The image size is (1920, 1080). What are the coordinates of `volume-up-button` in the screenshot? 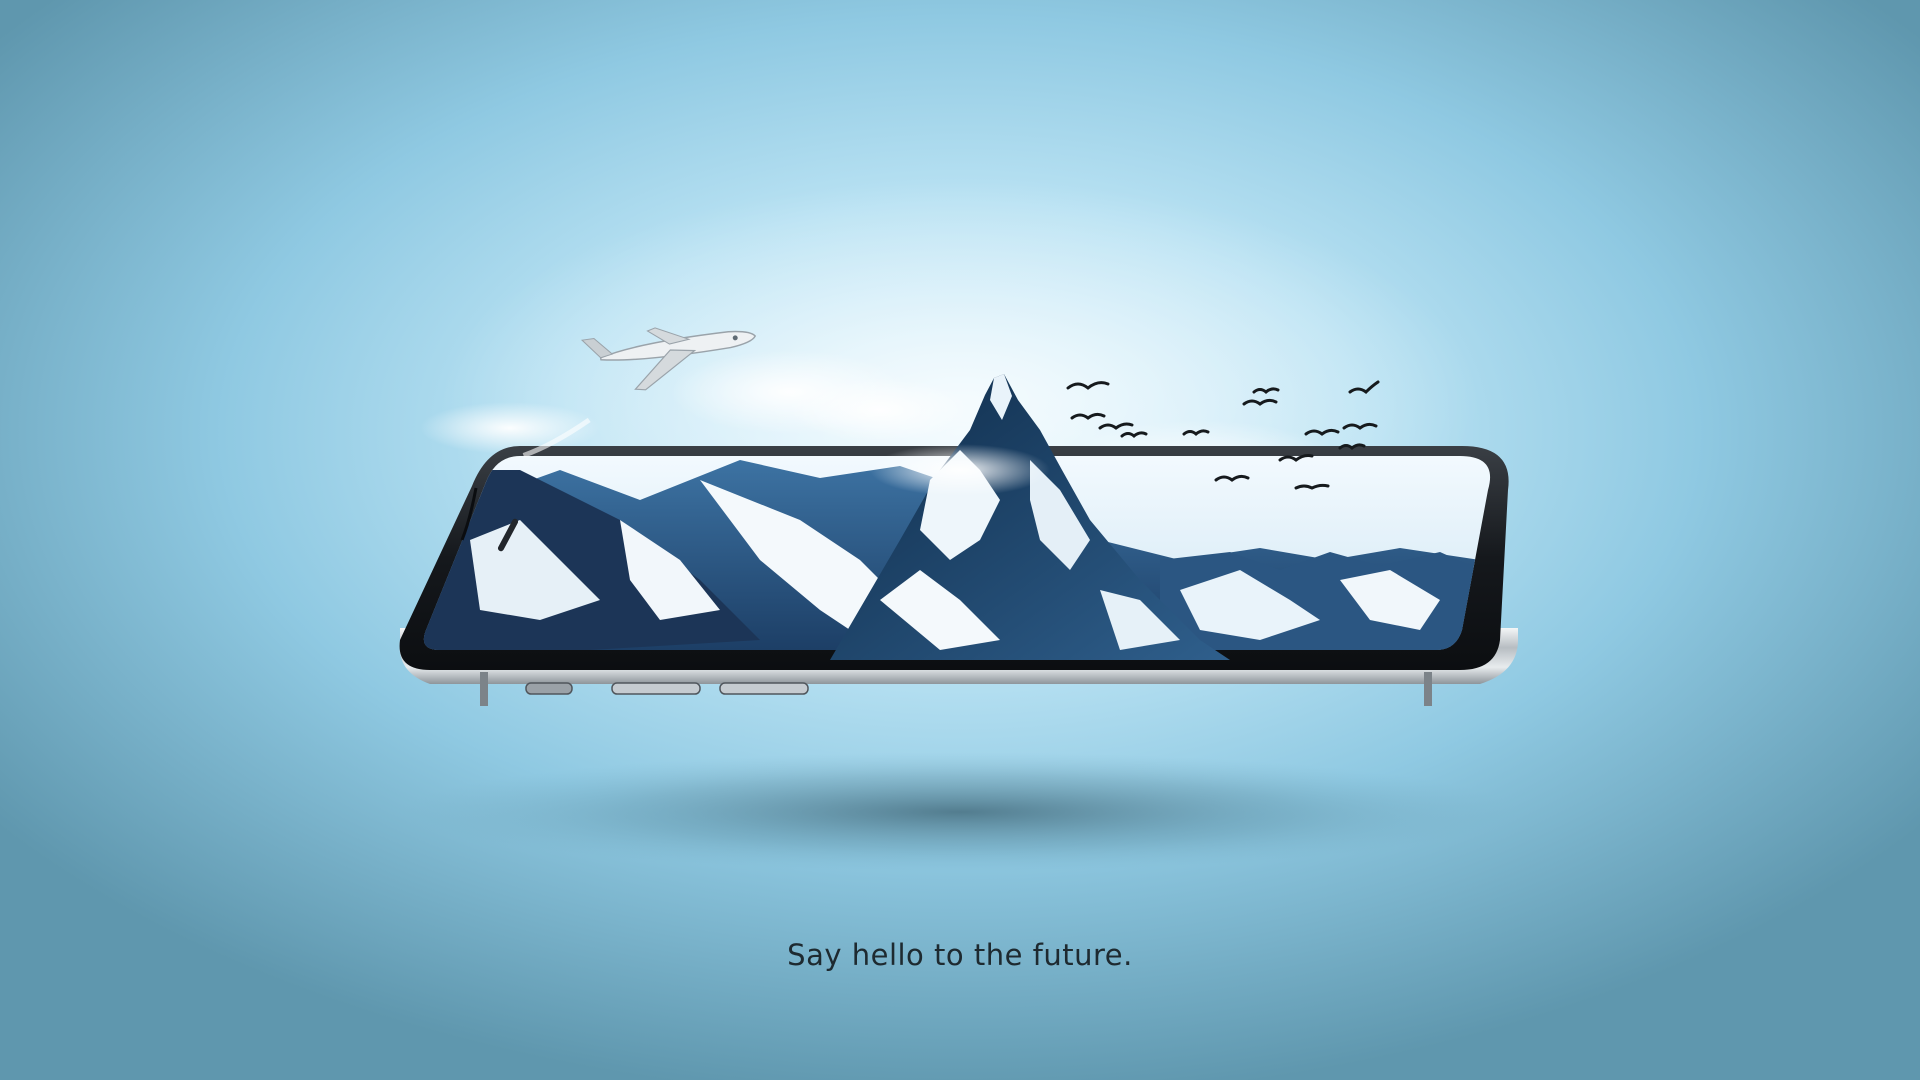 It's located at (656, 688).